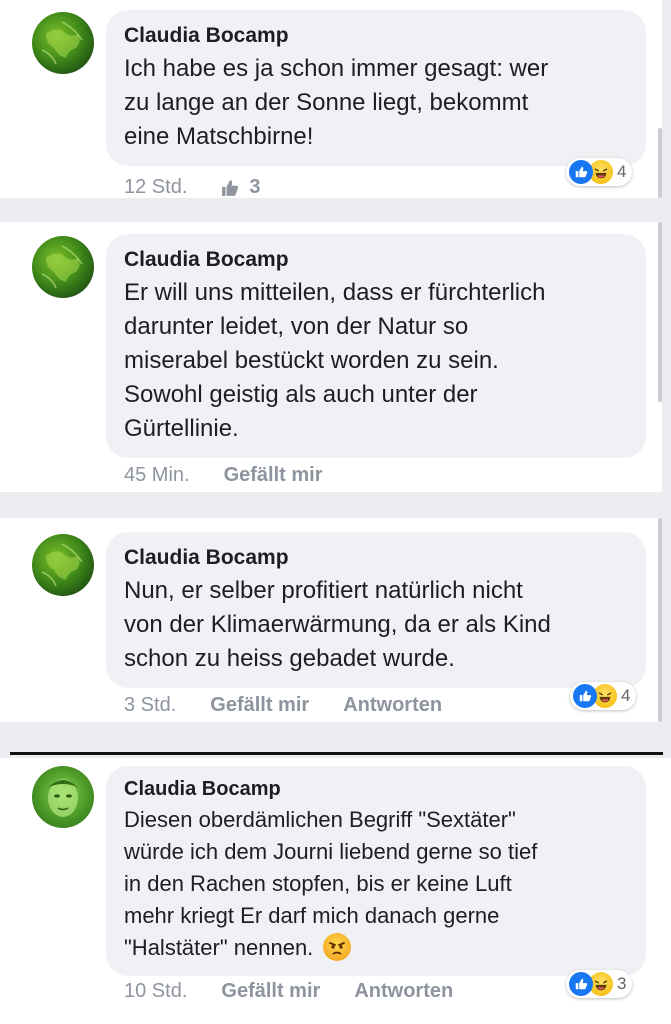 The image size is (671, 1024). What do you see at coordinates (599, 984) in the screenshot?
I see `reactions-summary: 3` at bounding box center [599, 984].